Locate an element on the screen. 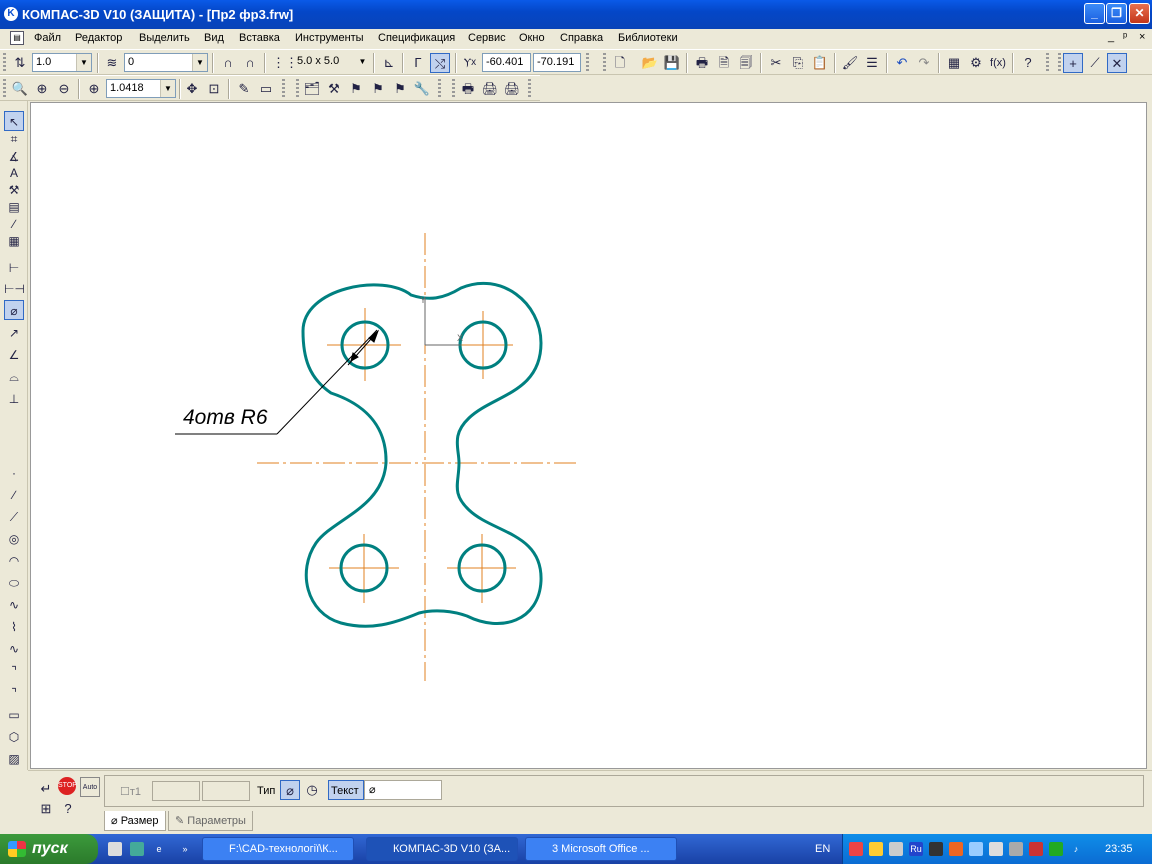 The image size is (1152, 864). start-button: пуск is located at coordinates (49, 849).